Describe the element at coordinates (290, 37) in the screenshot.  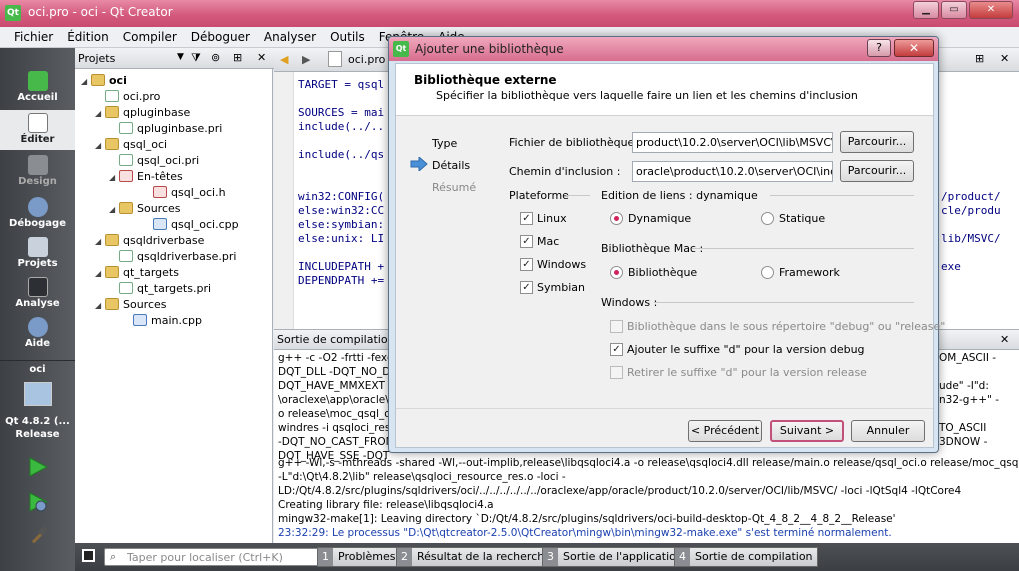
I see `menu-analyze: Analyser` at that location.